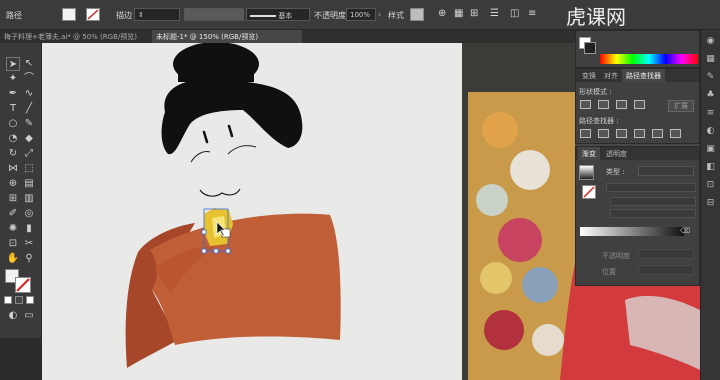 The image size is (720, 380). Describe the element at coordinates (214, 14) in the screenshot. I see `variable-width-field` at that location.